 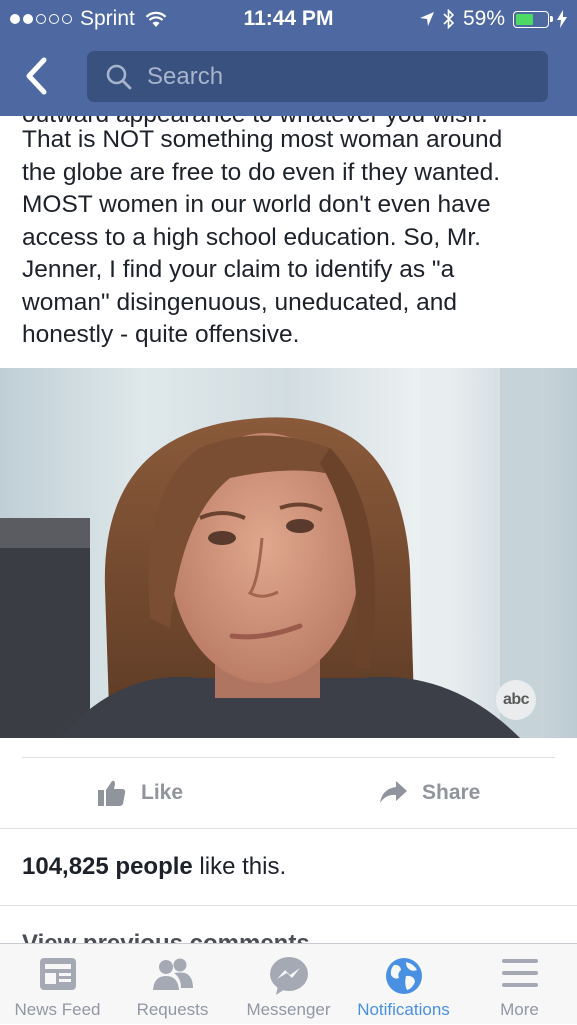 I want to click on friend-requests-icon, so click(x=172, y=974).